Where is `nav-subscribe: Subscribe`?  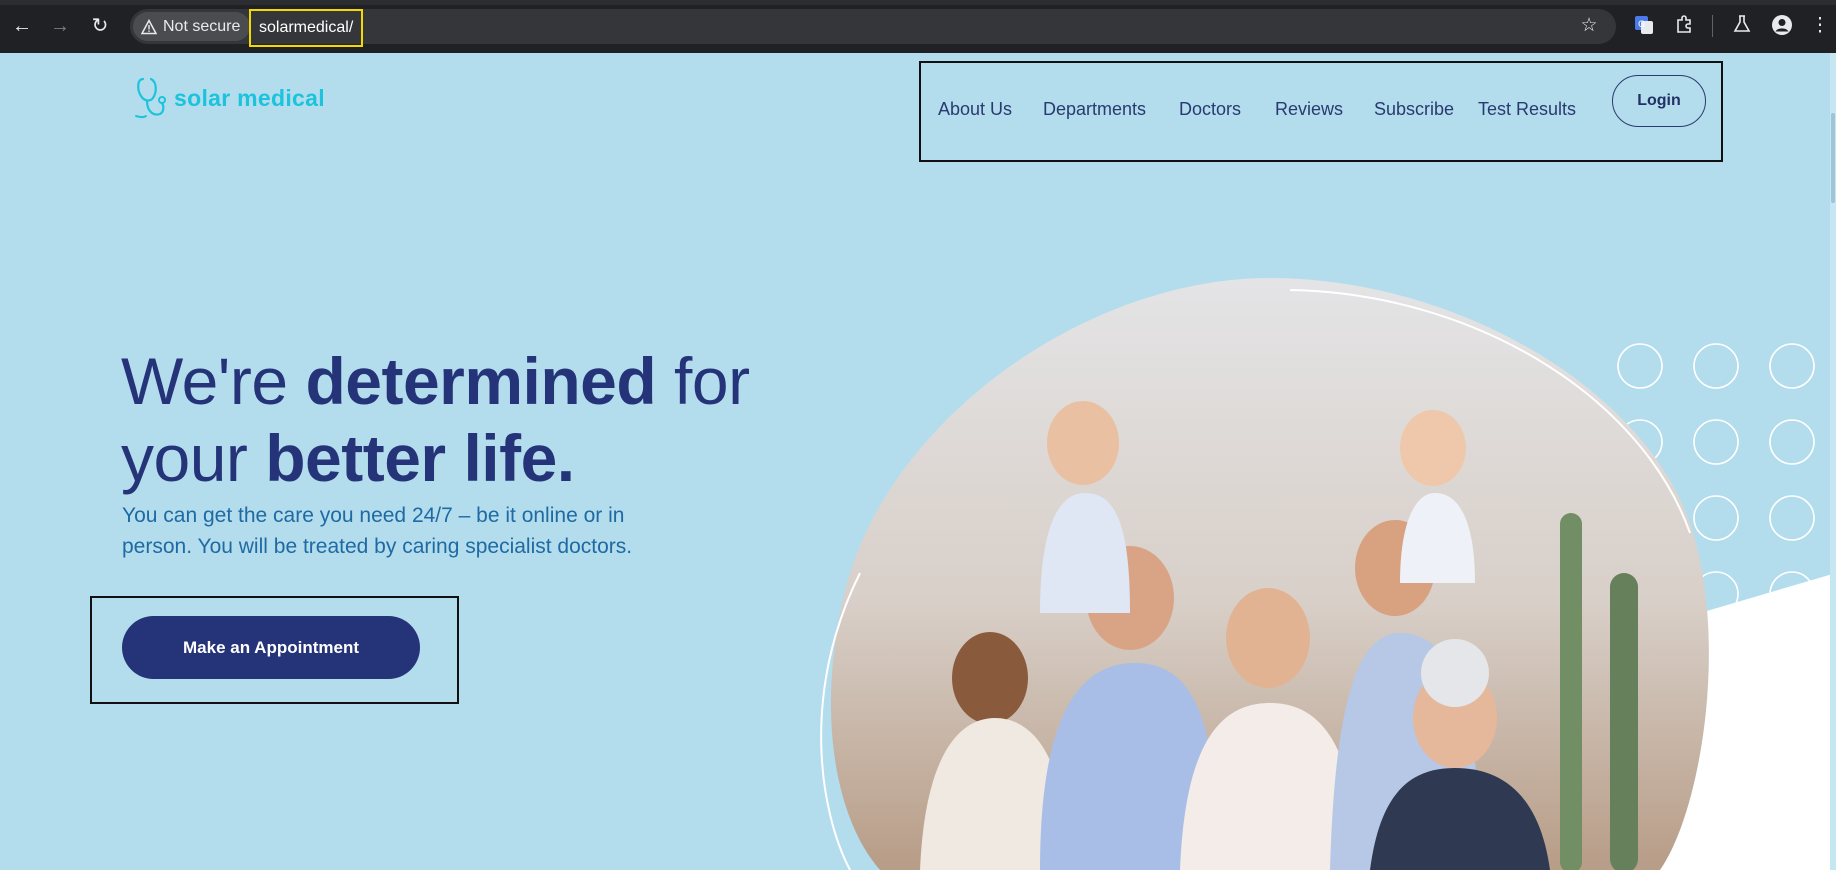
nav-subscribe: Subscribe is located at coordinates (1414, 109).